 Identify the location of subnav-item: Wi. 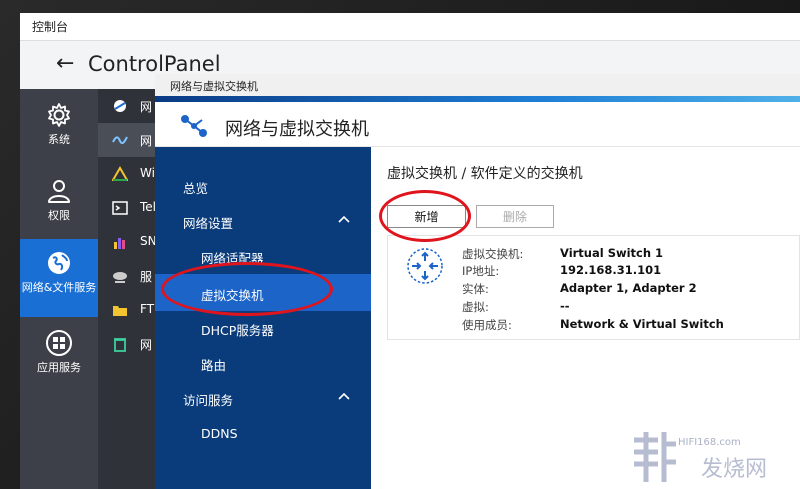
(128, 174).